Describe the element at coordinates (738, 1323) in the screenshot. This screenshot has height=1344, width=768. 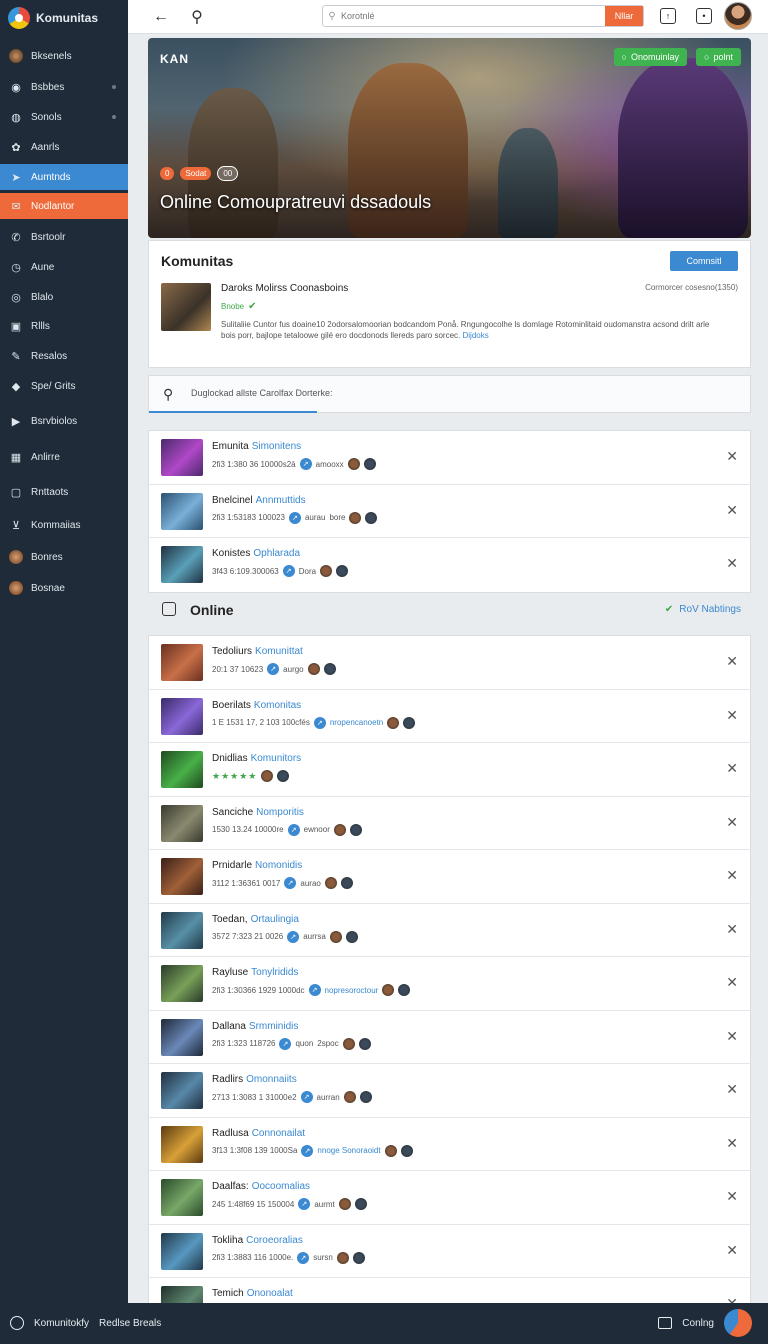
I see `bottom-avatar` at that location.